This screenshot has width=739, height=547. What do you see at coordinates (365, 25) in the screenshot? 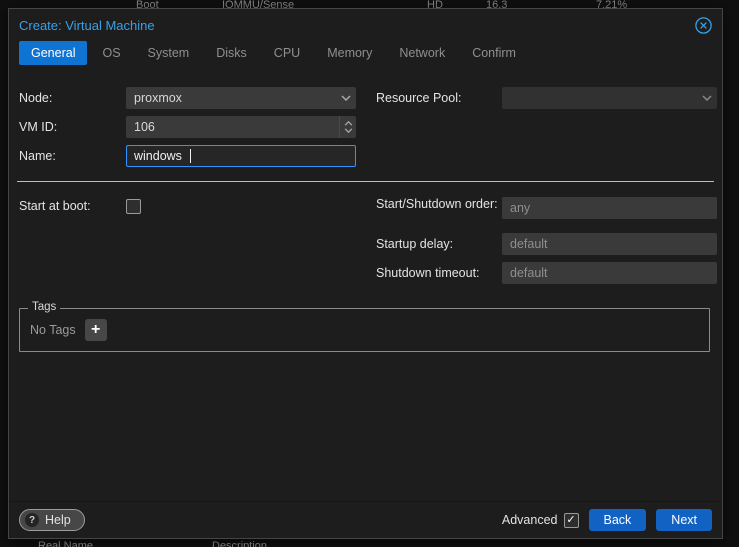
I see `dialog-header: Create: Virtual Machine` at bounding box center [365, 25].